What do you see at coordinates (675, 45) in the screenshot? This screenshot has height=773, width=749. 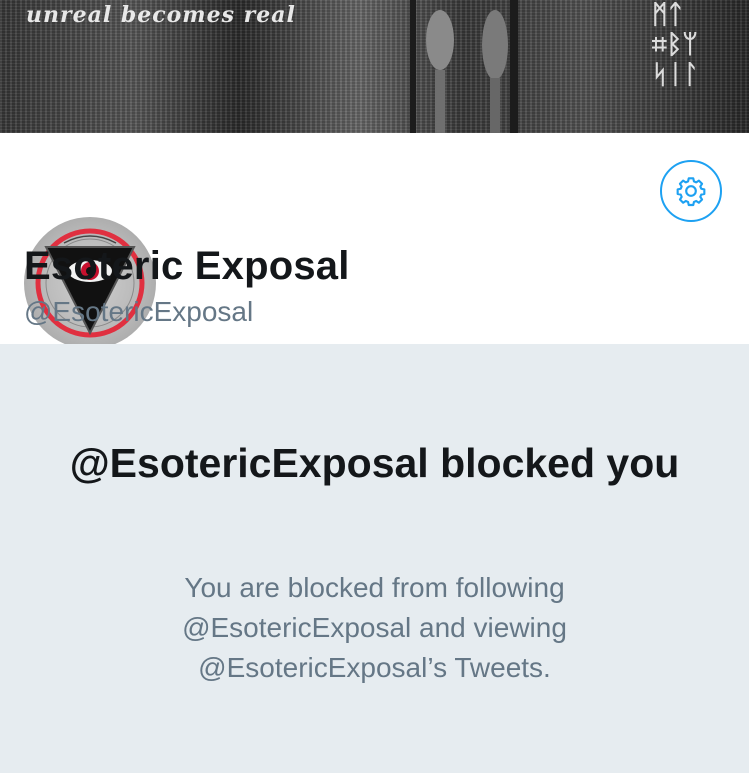 I see `banner-glyphs: ᛗᛏ ⌗ᛒᛘ ᛋᛁᛚ` at bounding box center [675, 45].